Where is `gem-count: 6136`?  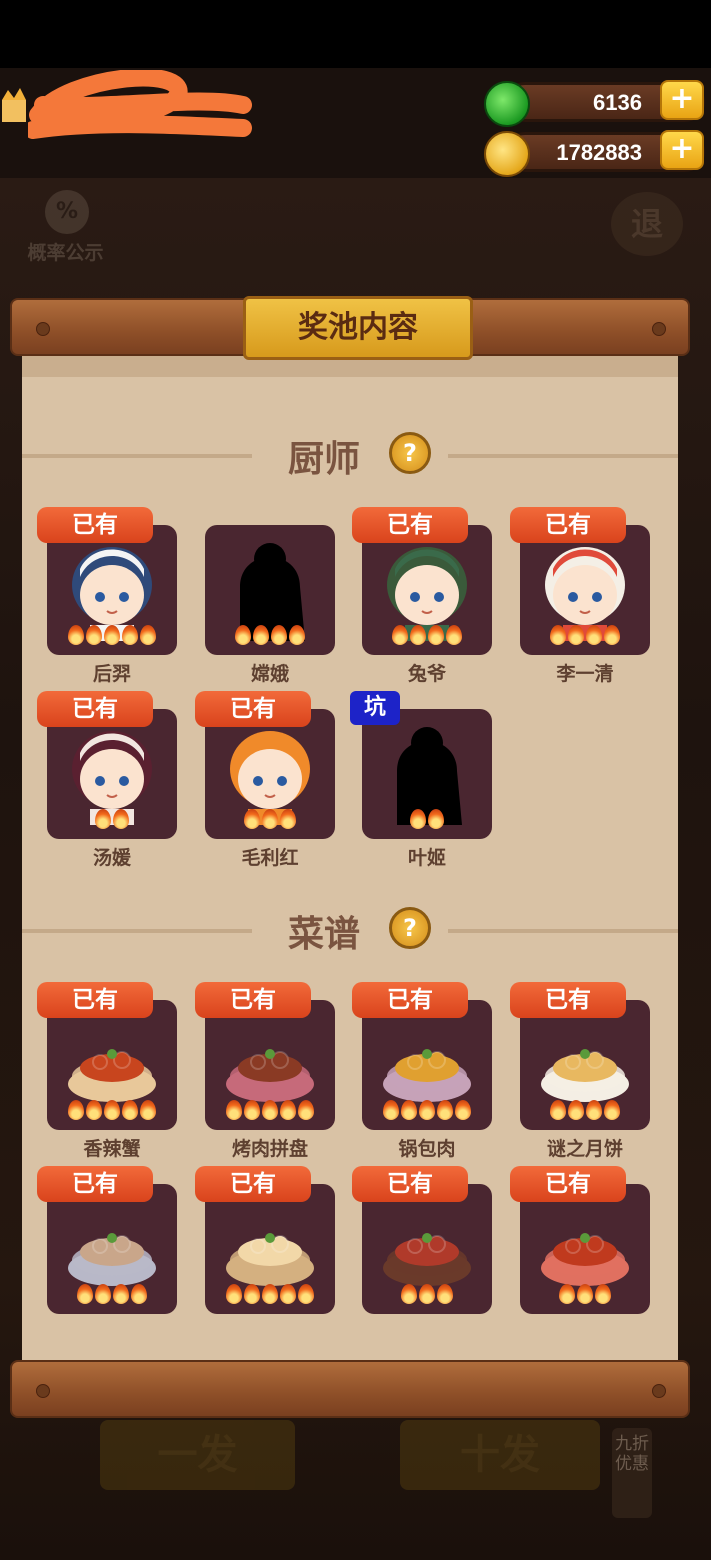
gem-count: 6136 is located at coordinates (617, 102).